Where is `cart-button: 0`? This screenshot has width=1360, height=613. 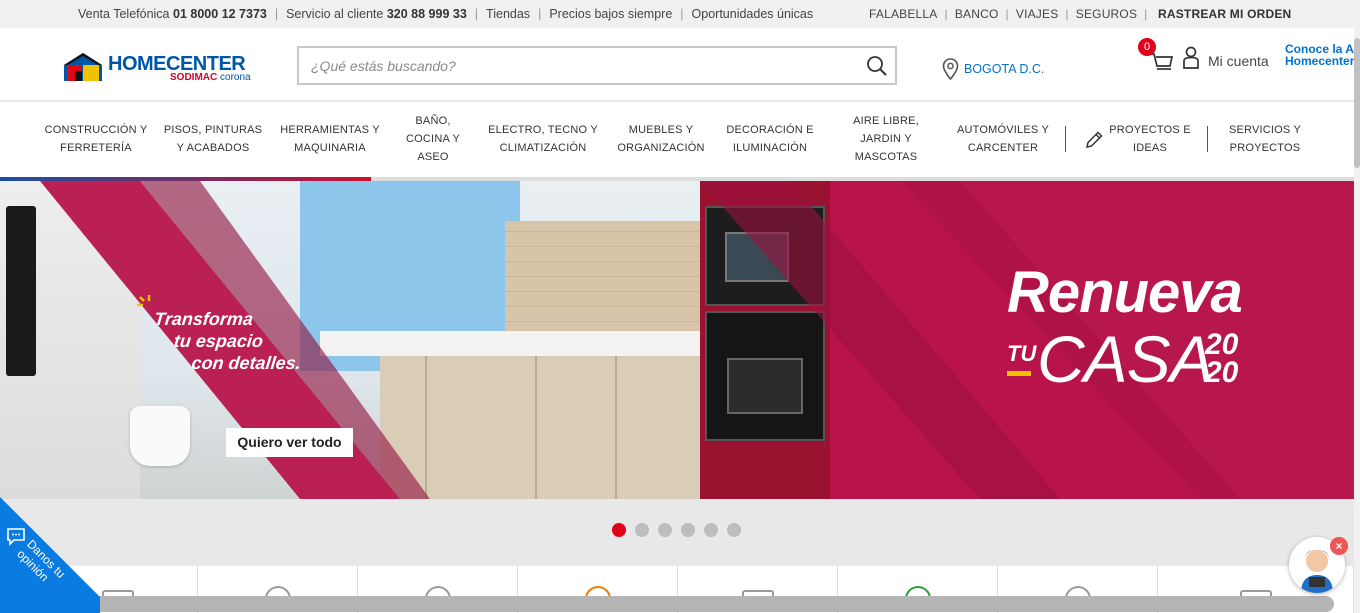
cart-button: 0 is located at coordinates (1156, 56).